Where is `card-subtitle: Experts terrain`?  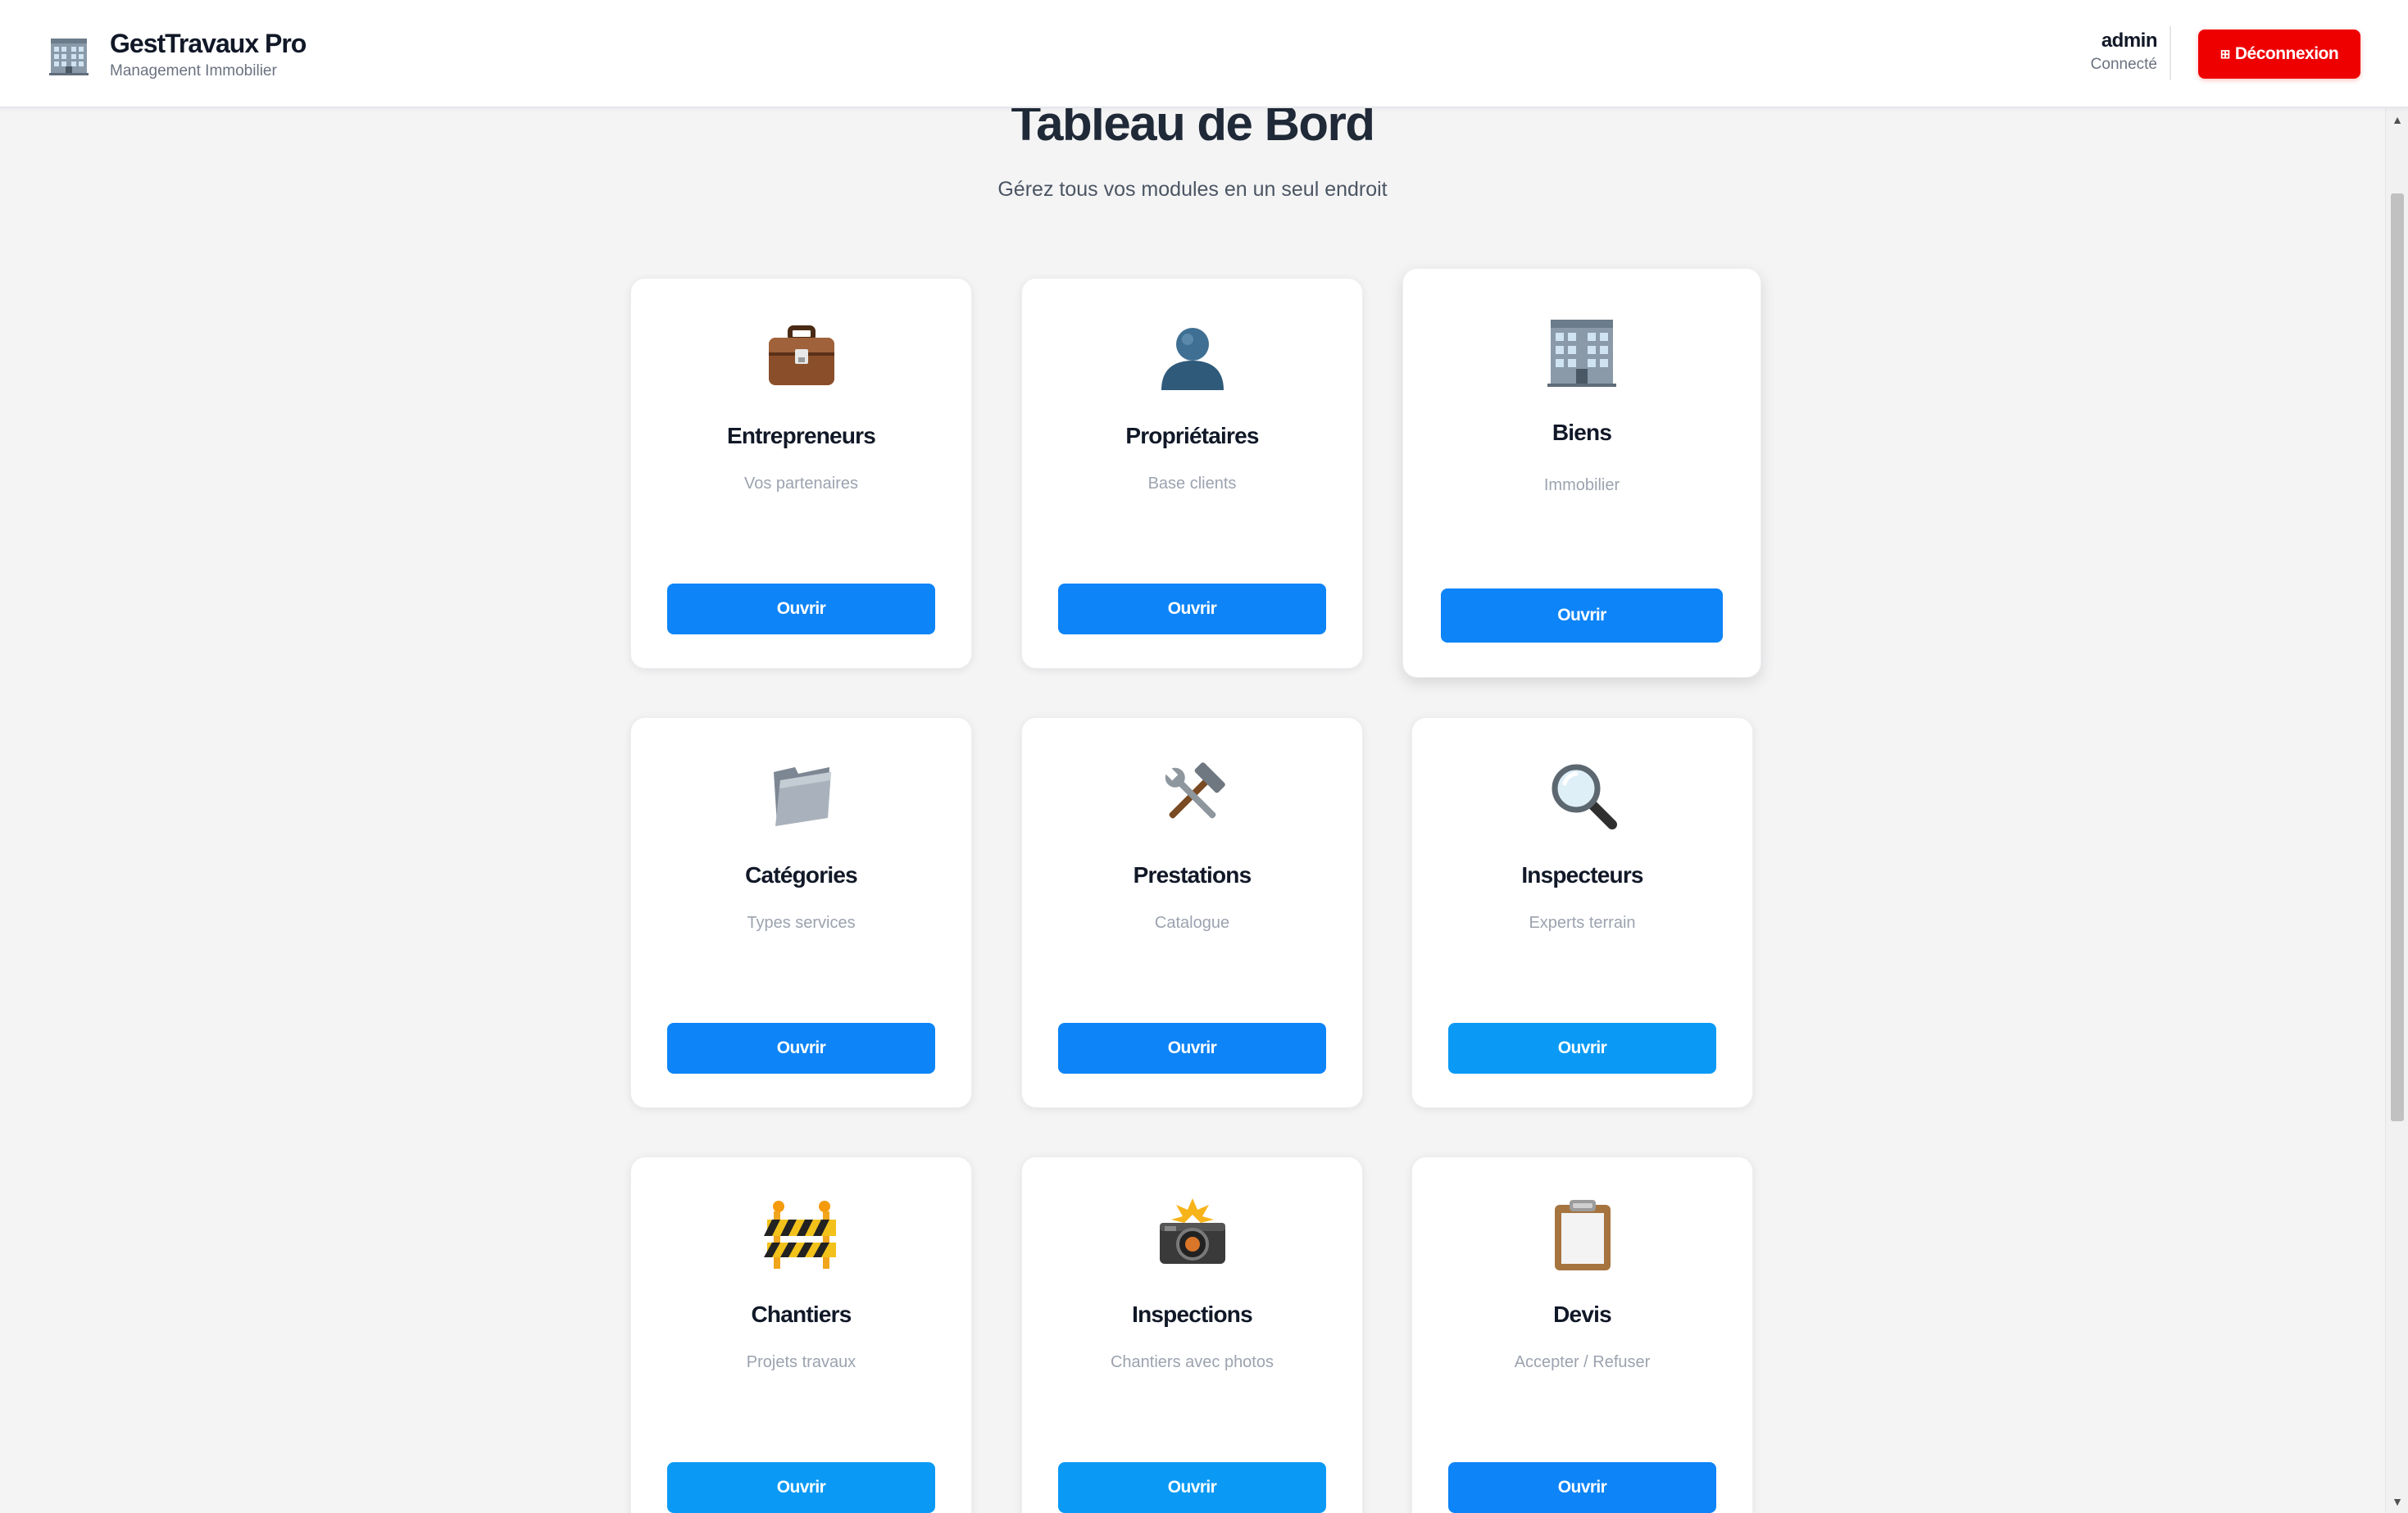
card-subtitle: Experts terrain is located at coordinates (1582, 923).